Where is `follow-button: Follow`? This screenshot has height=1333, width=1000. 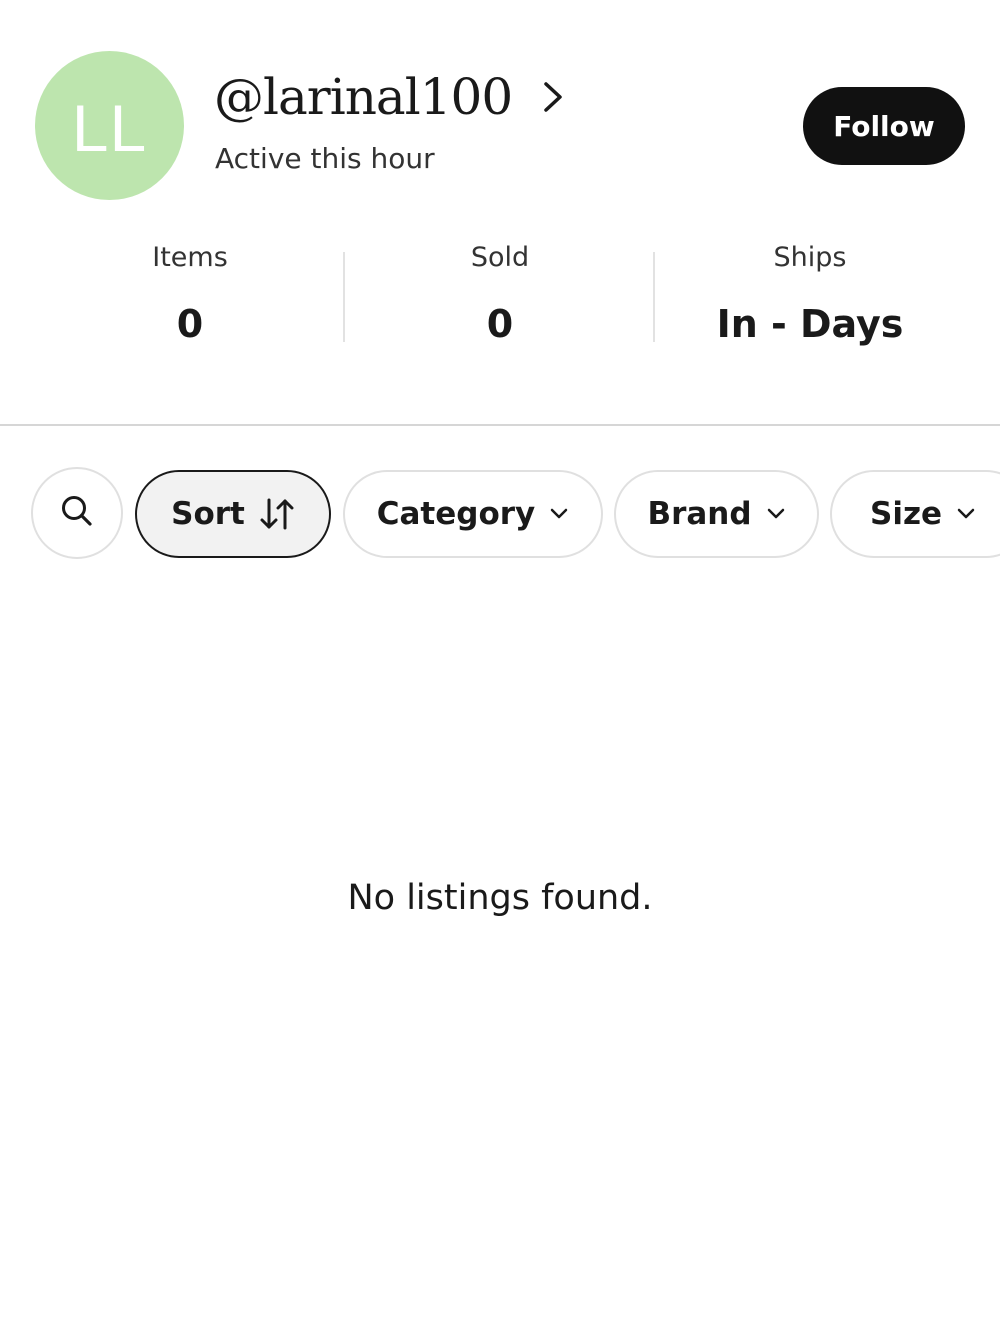
follow-button: Follow is located at coordinates (884, 126).